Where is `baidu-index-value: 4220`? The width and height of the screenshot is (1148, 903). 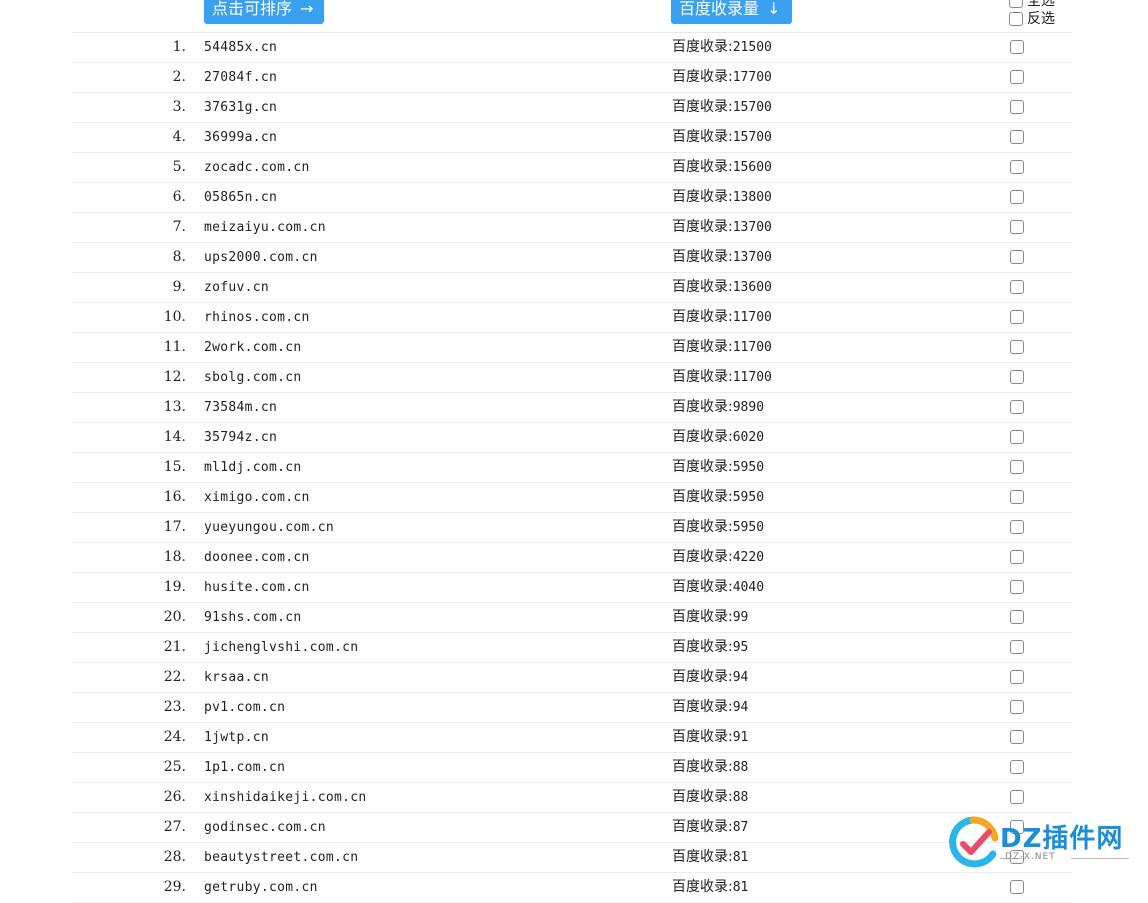
baidu-index-value: 4220 is located at coordinates (748, 557).